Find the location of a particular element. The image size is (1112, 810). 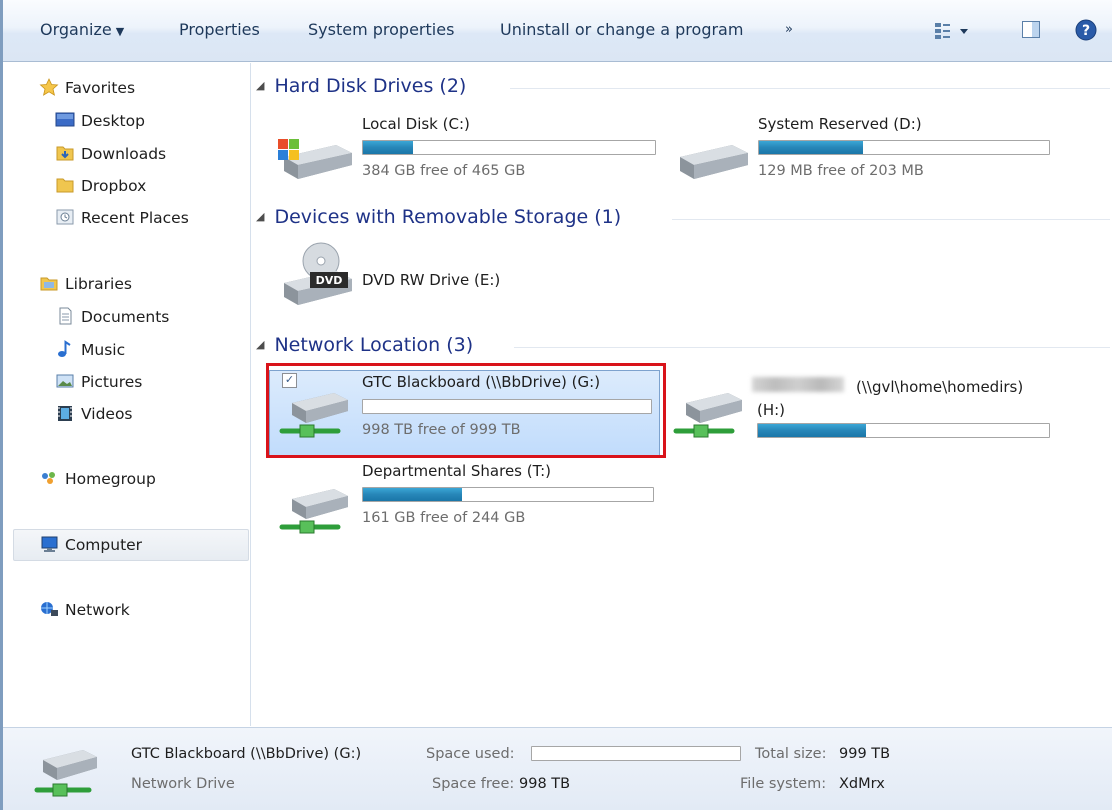

drive-c-usage-fill is located at coordinates (388, 147).